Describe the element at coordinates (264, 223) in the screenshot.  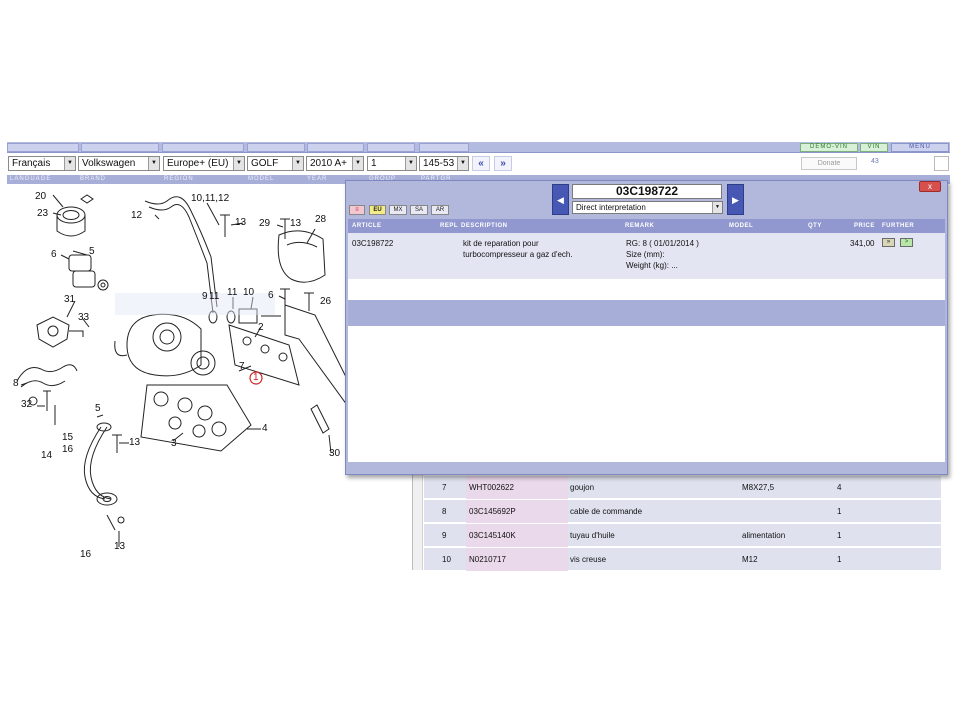
I see `callout: 29` at that location.